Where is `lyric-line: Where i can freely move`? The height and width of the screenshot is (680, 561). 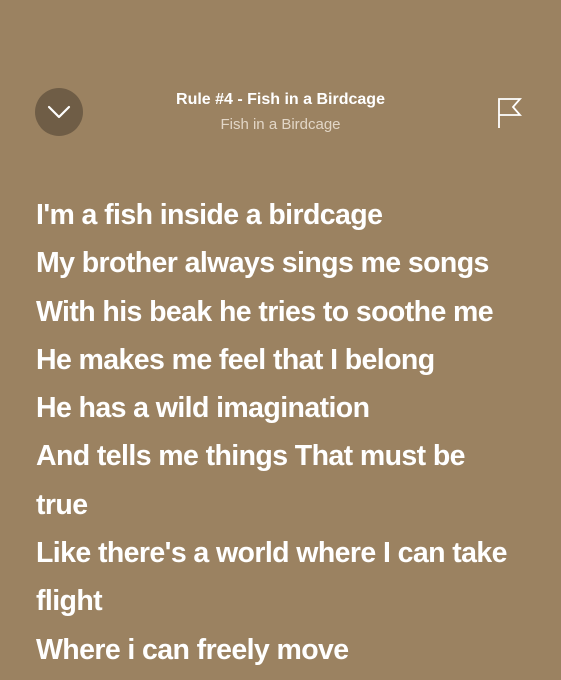
lyric-line: Where i can freely move is located at coordinates (286, 650).